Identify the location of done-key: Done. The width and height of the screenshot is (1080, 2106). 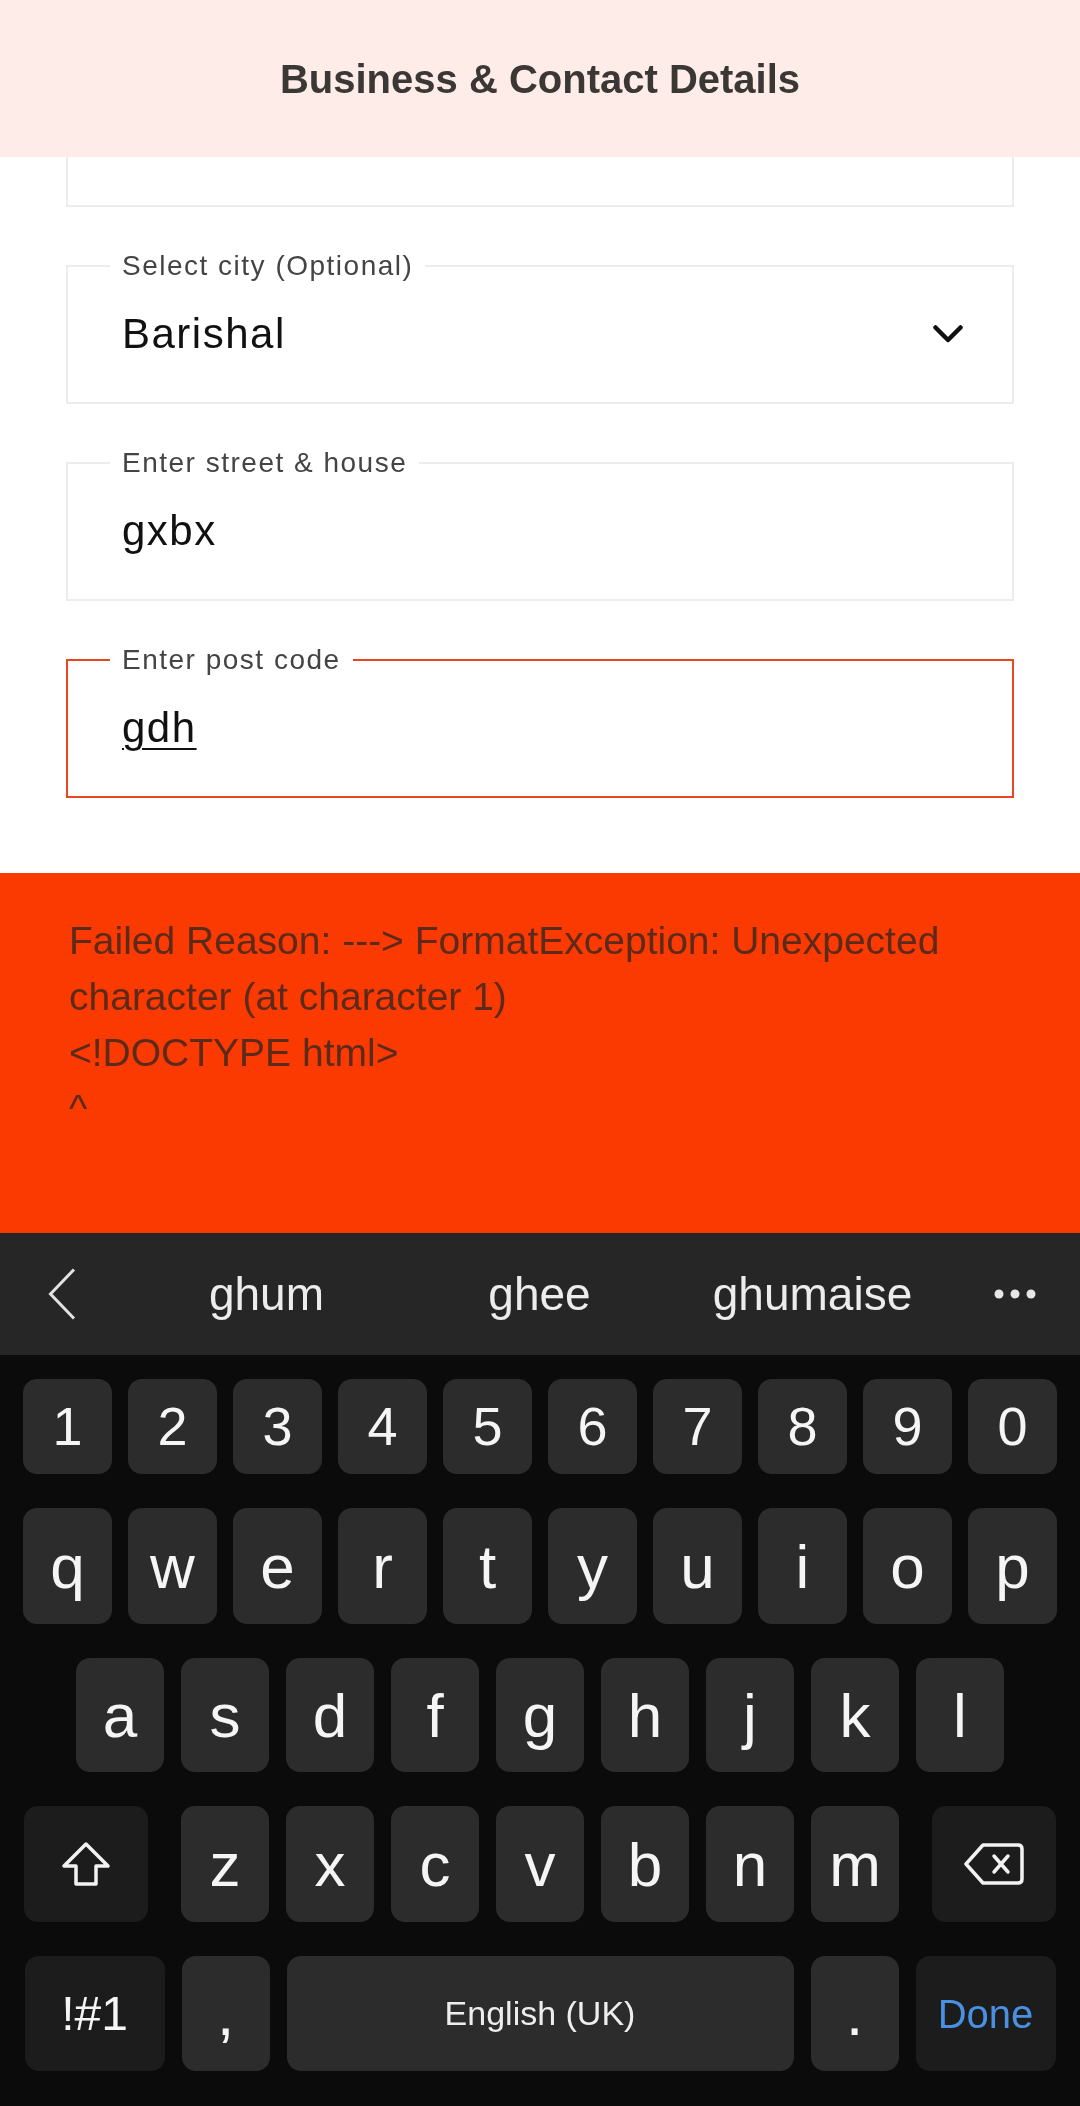
(985, 2013).